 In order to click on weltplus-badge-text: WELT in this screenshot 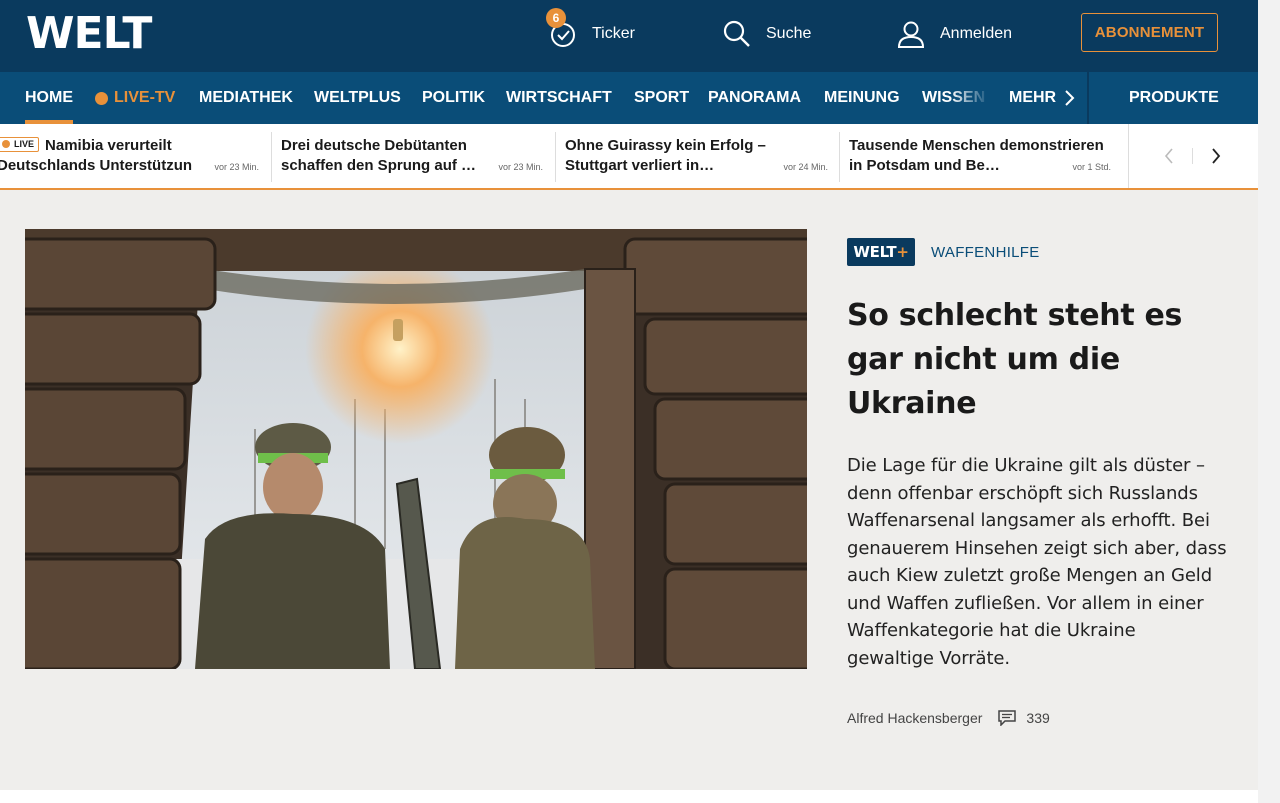, I will do `click(875, 252)`.